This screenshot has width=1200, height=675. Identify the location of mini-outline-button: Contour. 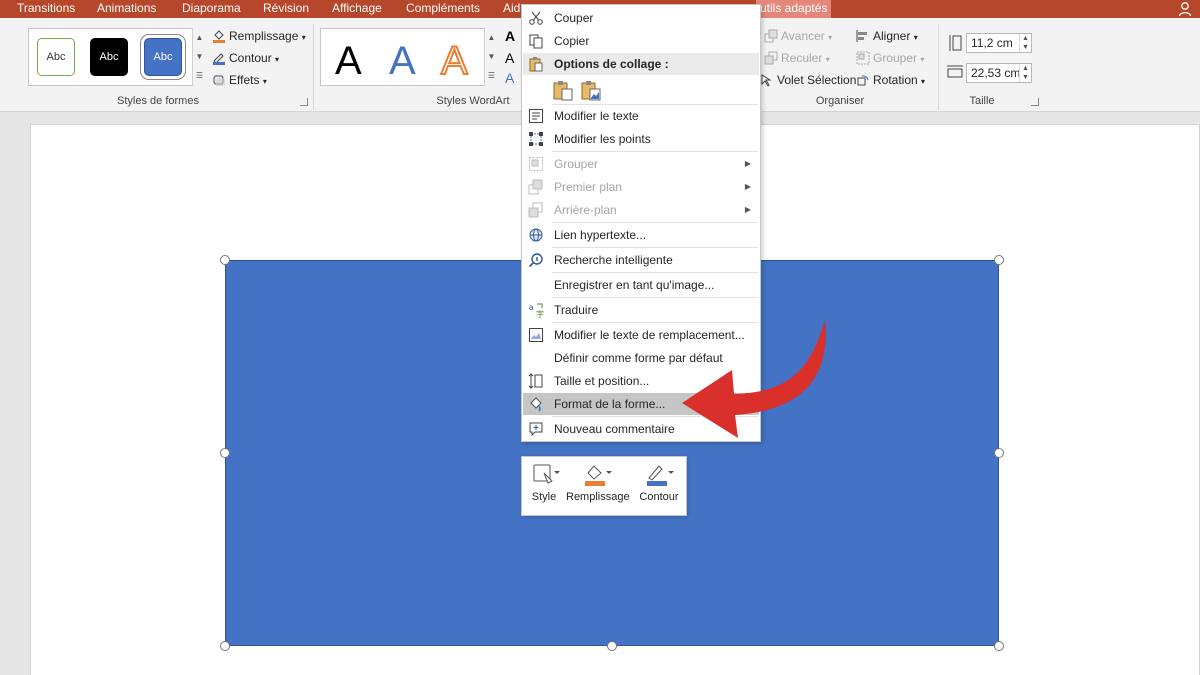
(659, 483).